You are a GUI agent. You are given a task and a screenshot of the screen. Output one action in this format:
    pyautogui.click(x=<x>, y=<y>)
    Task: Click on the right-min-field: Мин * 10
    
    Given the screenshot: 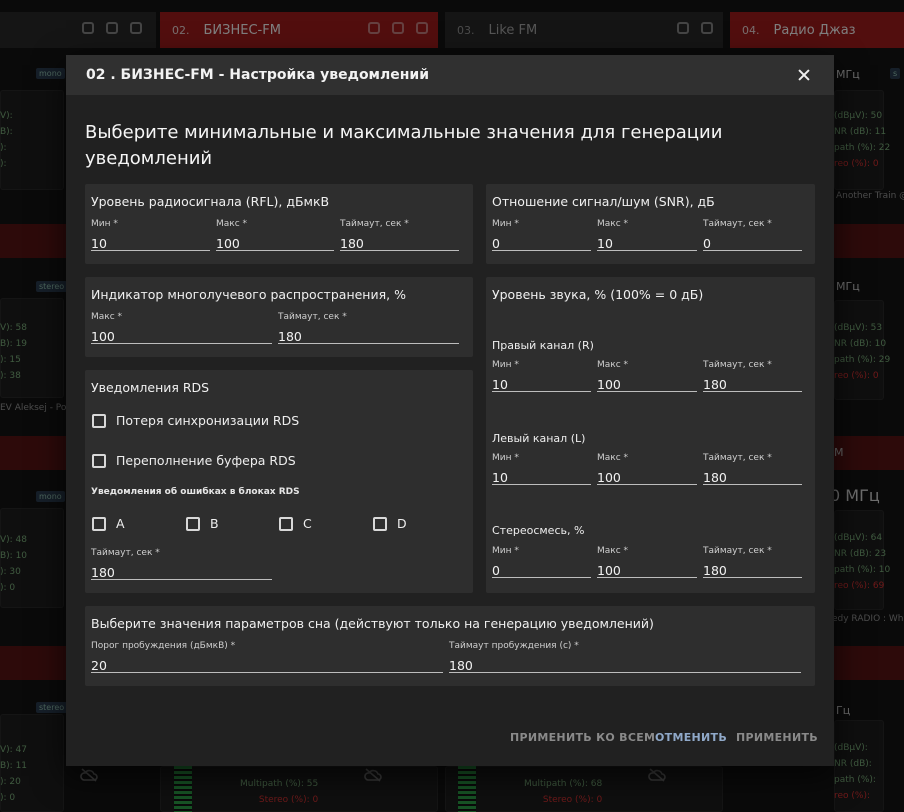 What is the action you would take?
    pyautogui.click(x=541, y=376)
    